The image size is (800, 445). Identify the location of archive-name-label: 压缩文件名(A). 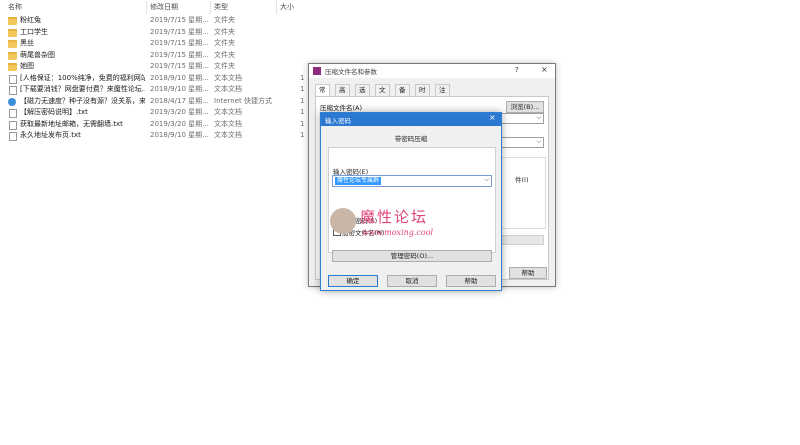
(341, 108).